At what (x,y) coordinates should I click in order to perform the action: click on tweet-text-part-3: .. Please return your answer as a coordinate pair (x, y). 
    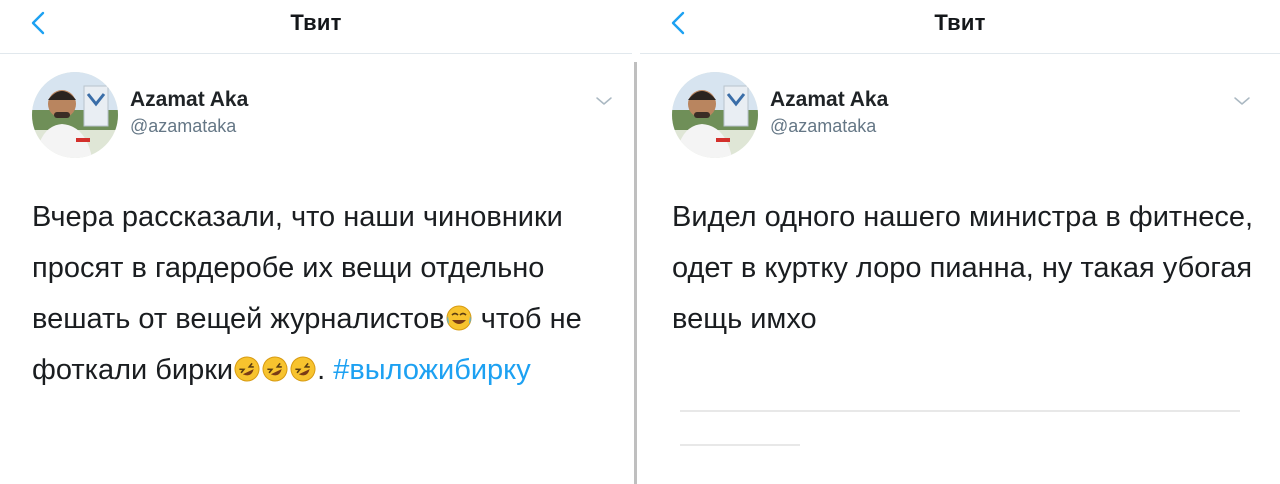
    Looking at the image, I should click on (325, 370).